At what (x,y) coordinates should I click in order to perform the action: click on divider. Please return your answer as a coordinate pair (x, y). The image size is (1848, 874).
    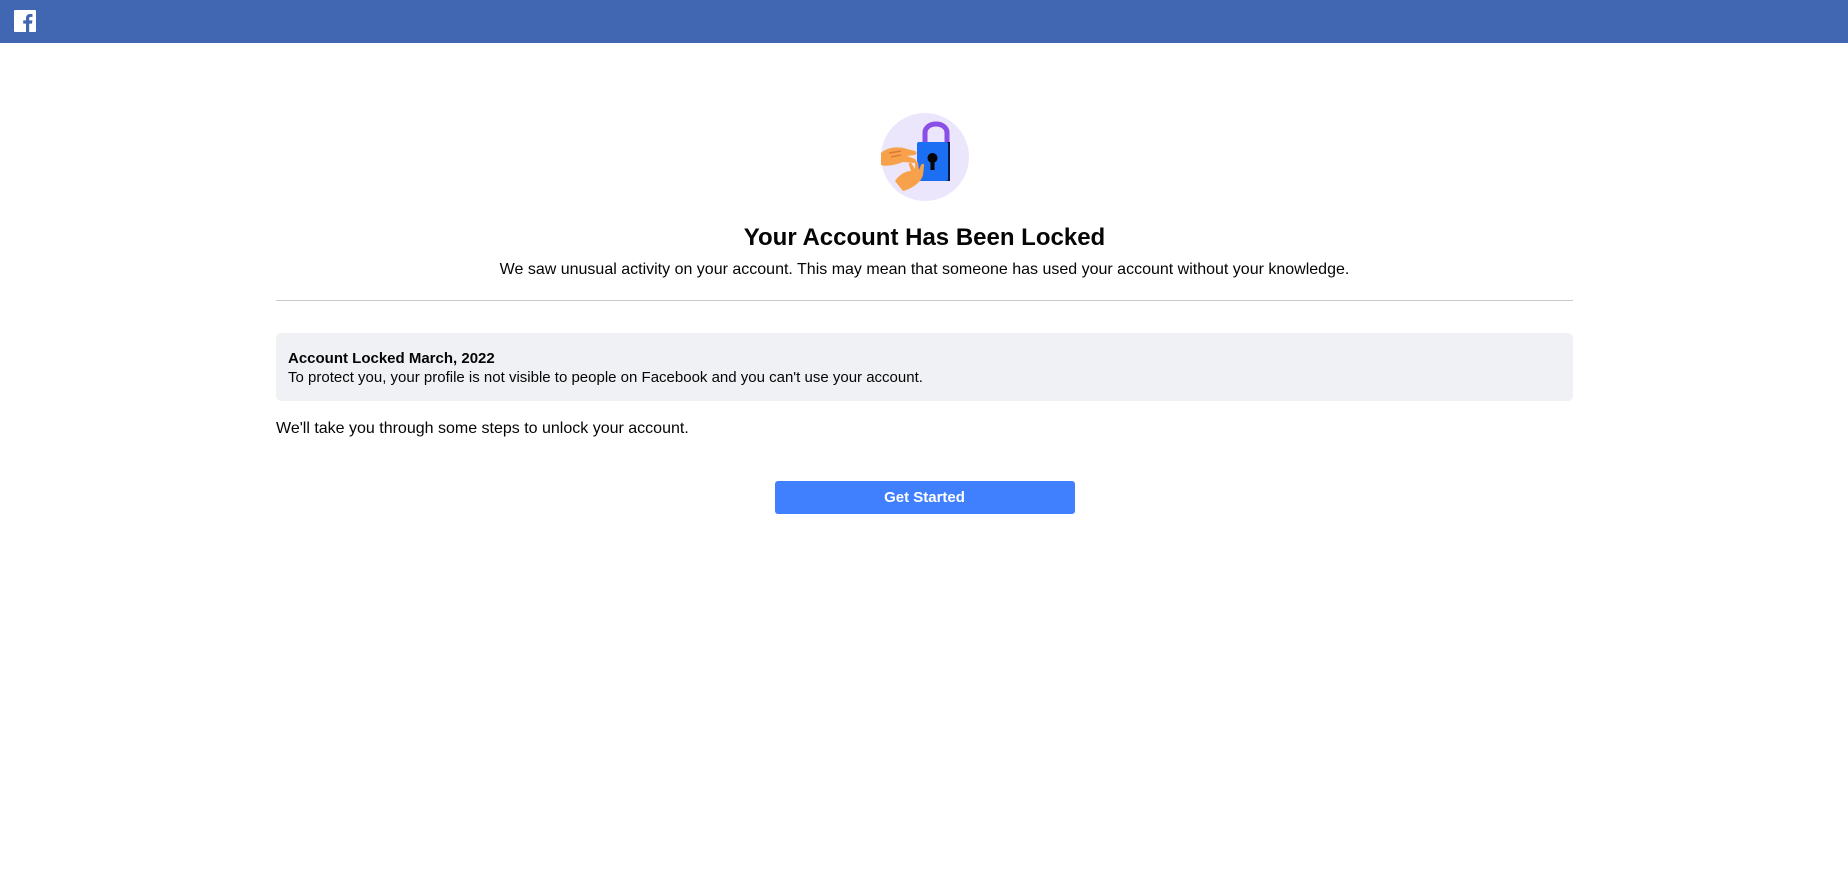
    Looking at the image, I should click on (924, 300).